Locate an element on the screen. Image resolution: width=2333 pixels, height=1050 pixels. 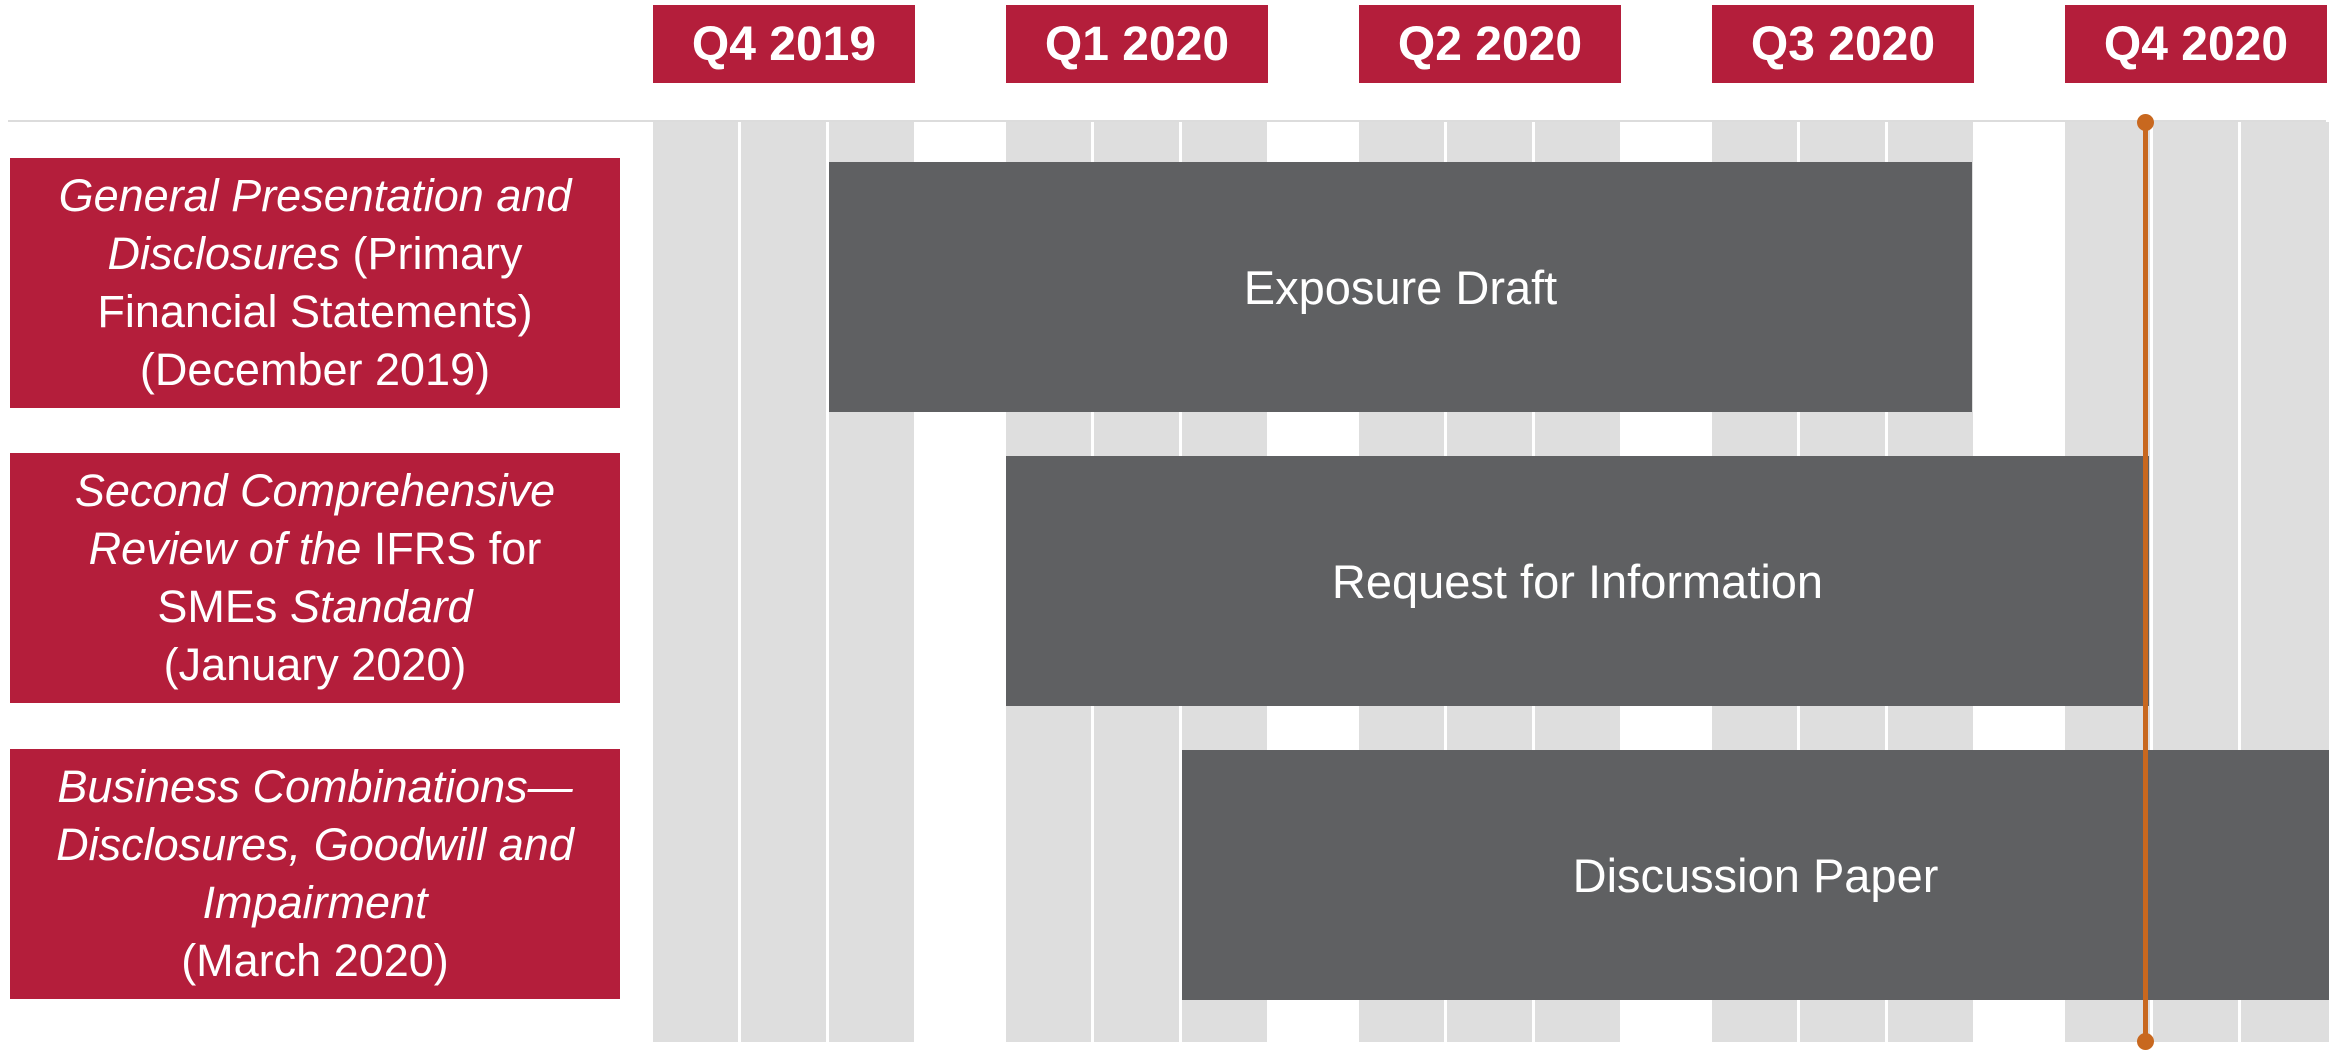
row-label-line: (January 2020) is located at coordinates (315, 665).